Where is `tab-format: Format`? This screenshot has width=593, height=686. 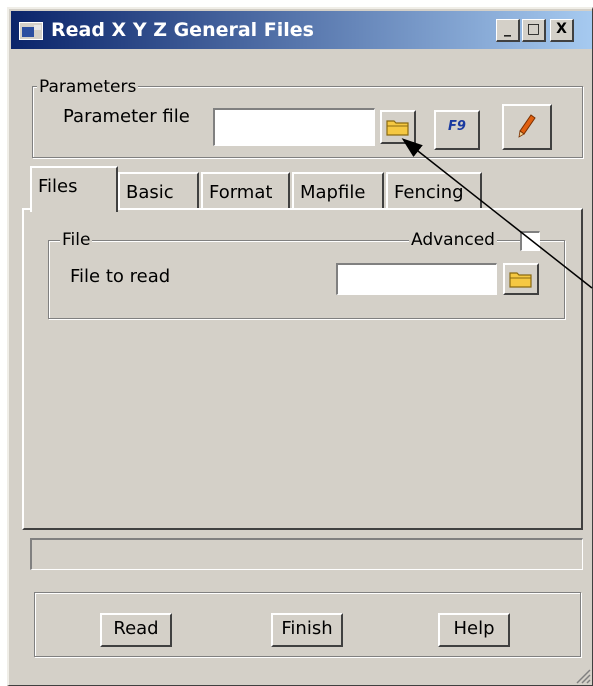
tab-format: Format is located at coordinates (245, 190).